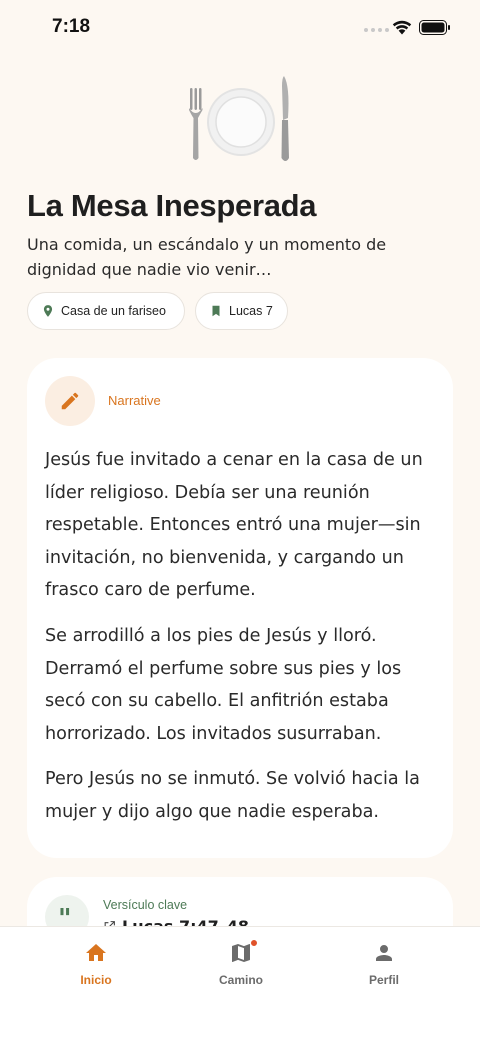 The height and width of the screenshot is (1040, 480). What do you see at coordinates (241, 963) in the screenshot?
I see `tab-path: Camino` at bounding box center [241, 963].